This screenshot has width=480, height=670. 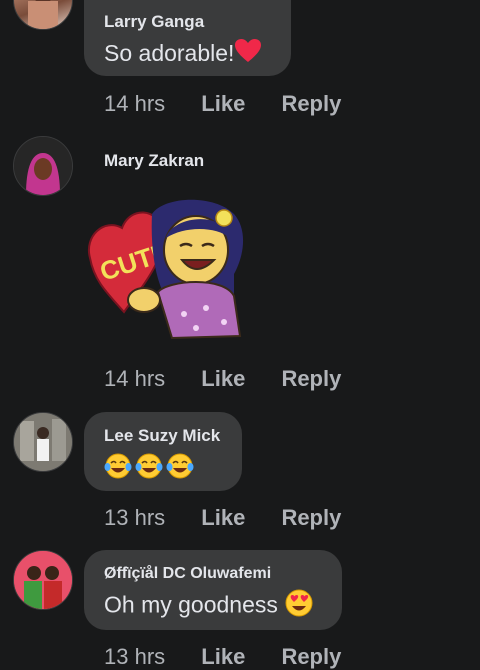 I want to click on heart-eyes-emoji-icon, so click(x=299, y=606).